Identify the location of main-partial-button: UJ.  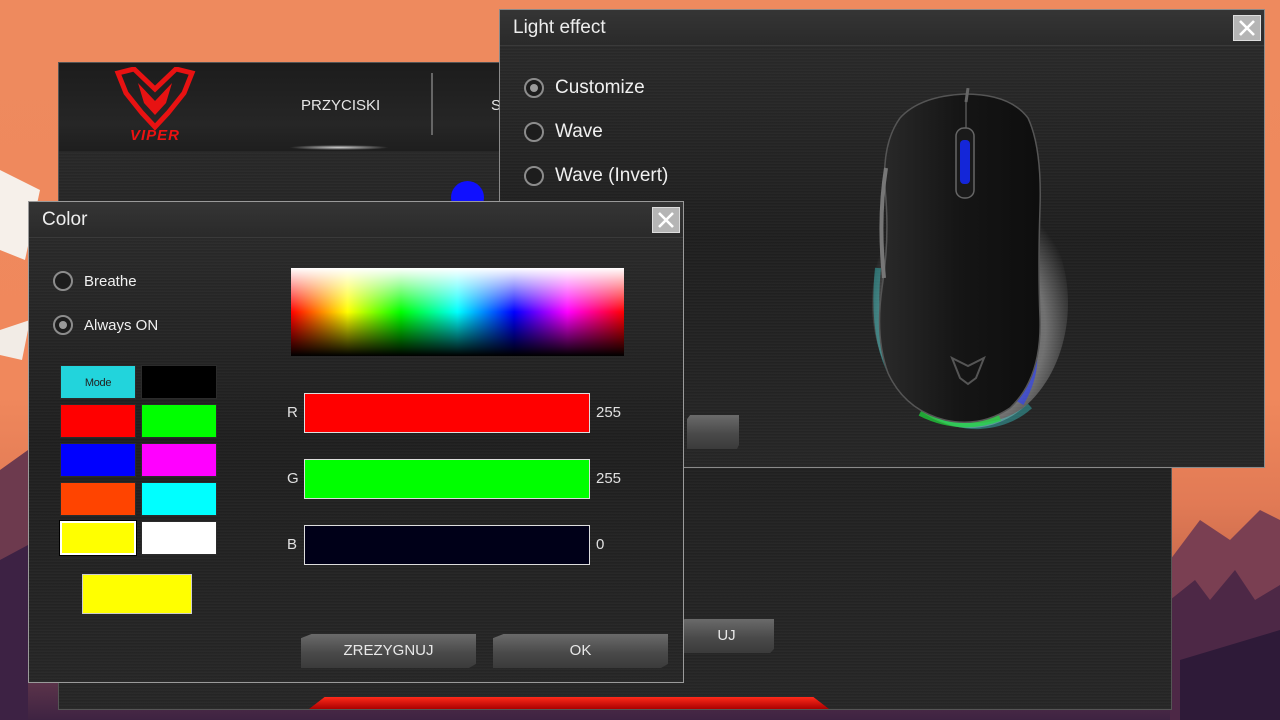
(726, 636).